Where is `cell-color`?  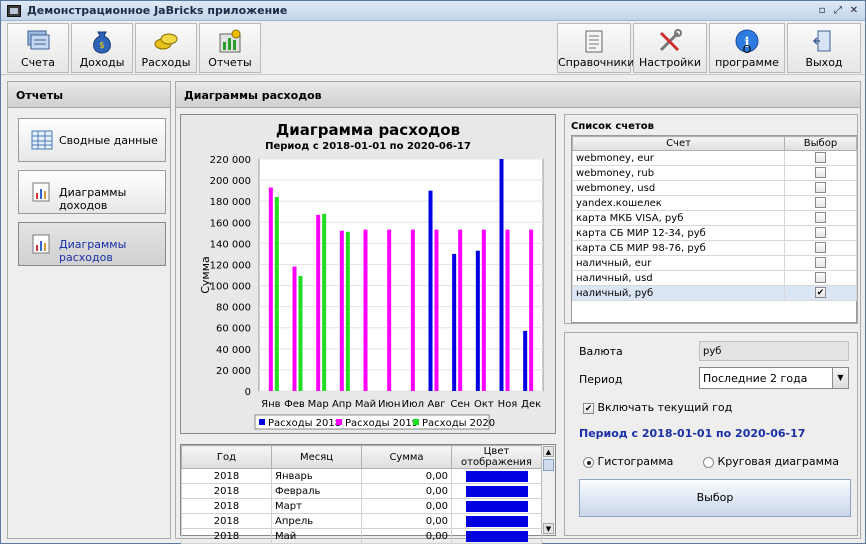
cell-color is located at coordinates (496, 491).